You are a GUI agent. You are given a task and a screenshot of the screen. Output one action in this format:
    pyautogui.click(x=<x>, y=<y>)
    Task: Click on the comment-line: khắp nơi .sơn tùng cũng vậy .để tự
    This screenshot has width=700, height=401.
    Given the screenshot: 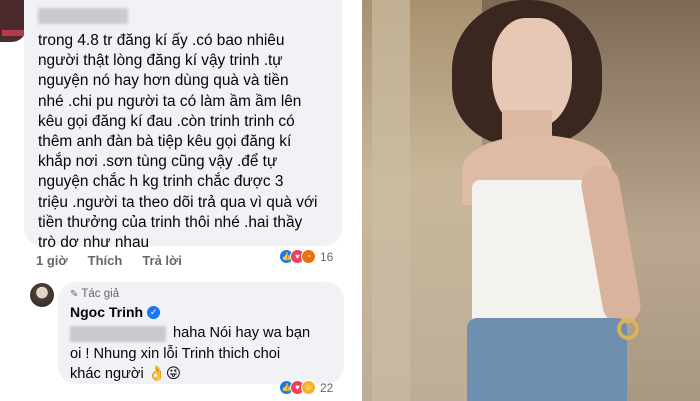 What is the action you would take?
    pyautogui.click(x=158, y=162)
    